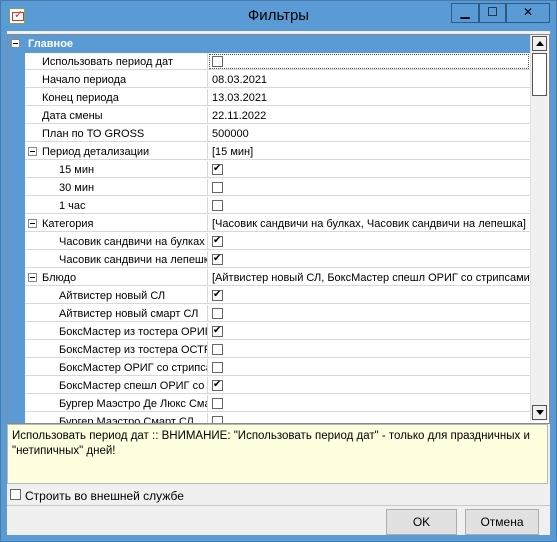 The height and width of the screenshot is (542, 557). Describe the element at coordinates (465, 13) in the screenshot. I see `minimize-button: ▁` at that location.